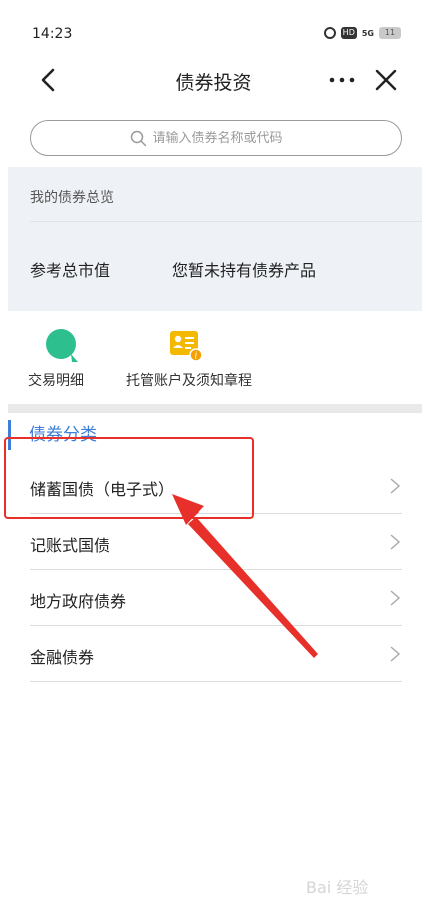 This screenshot has width=427, height=919. I want to click on divider, so click(226, 221).